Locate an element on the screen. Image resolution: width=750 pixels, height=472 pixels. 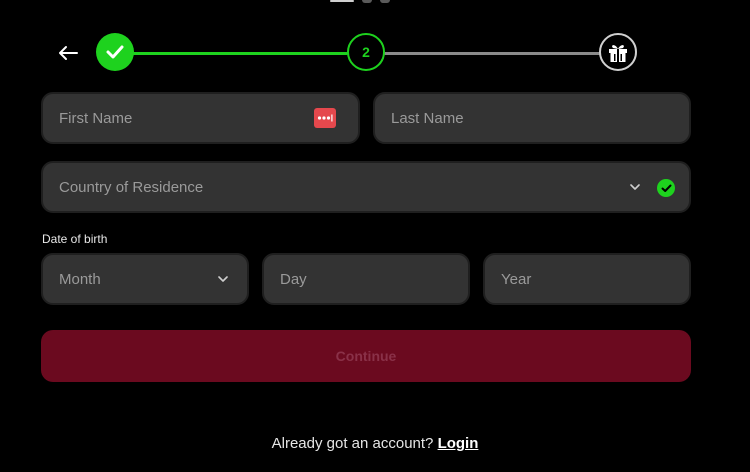
last-name-placeholder: Last Name is located at coordinates (427, 118).